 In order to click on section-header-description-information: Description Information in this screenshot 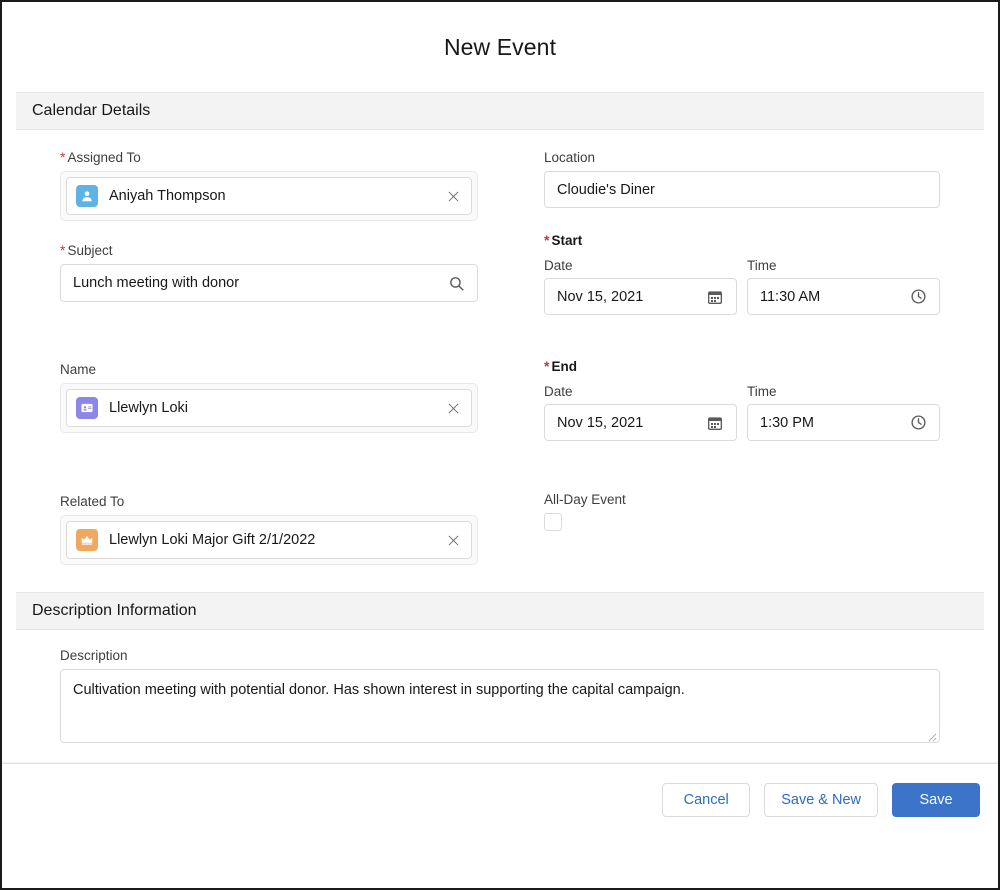, I will do `click(500, 611)`.